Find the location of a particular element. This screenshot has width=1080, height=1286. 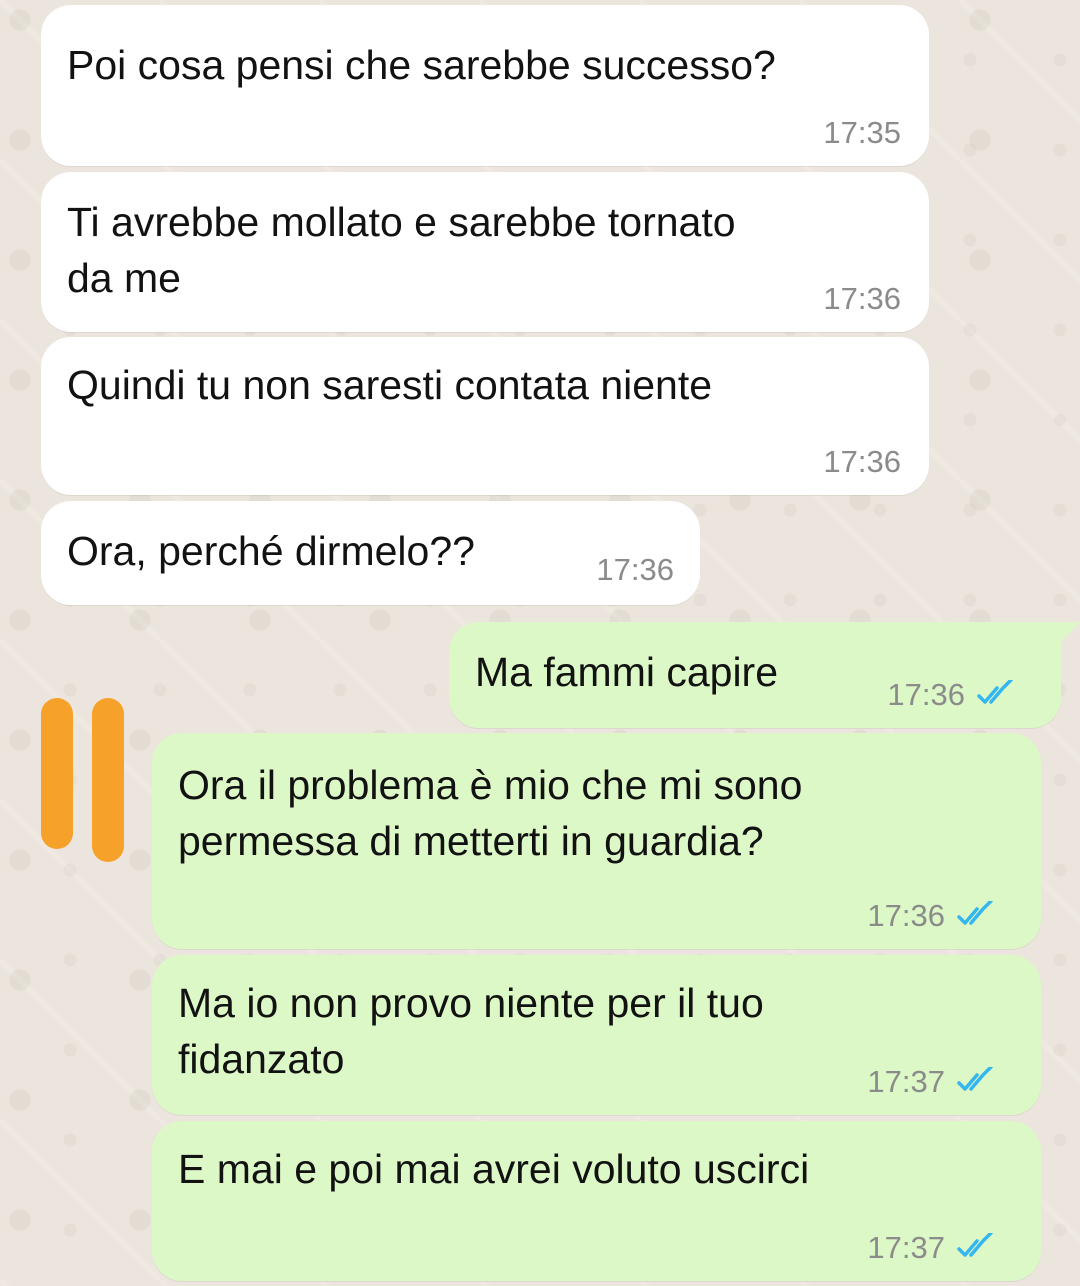

message-text: Ma fammi capire is located at coordinates (627, 672).